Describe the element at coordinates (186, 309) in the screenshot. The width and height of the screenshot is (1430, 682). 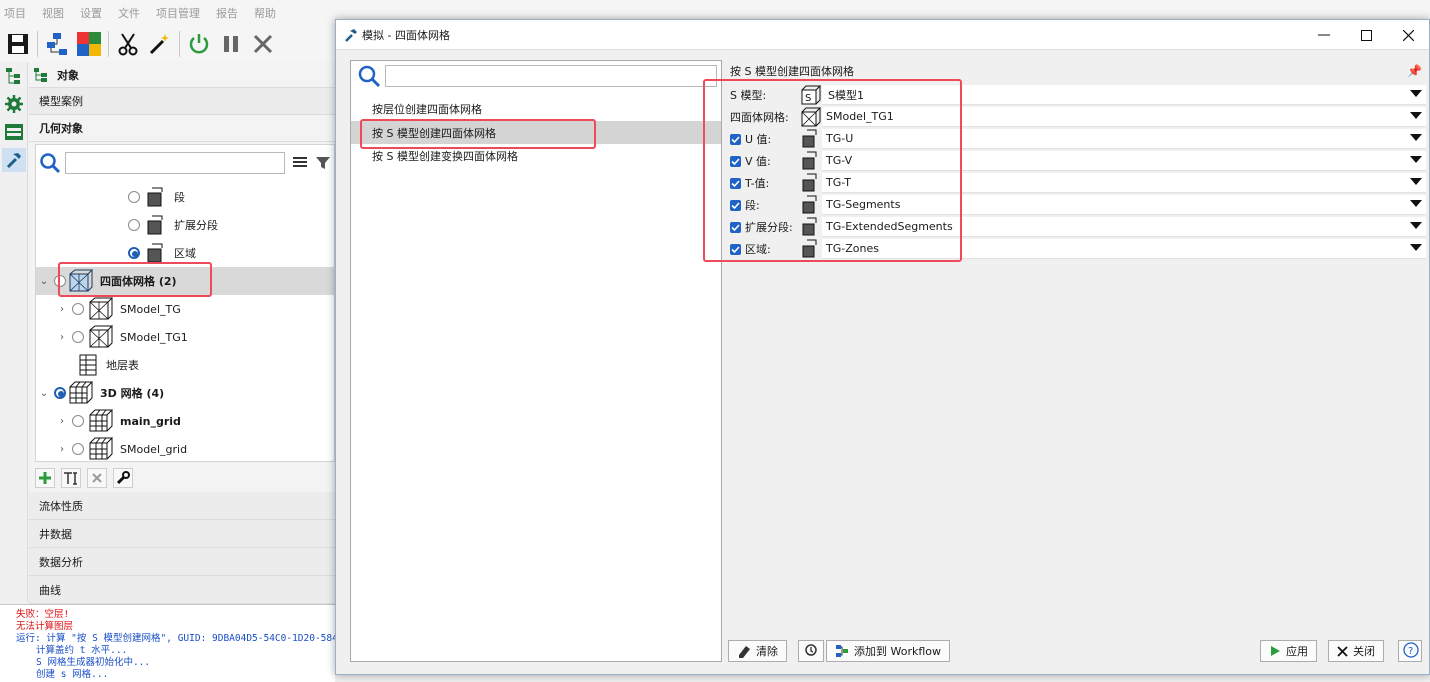
I see `tree-row-smodel-tg: › SModel_TG` at that location.